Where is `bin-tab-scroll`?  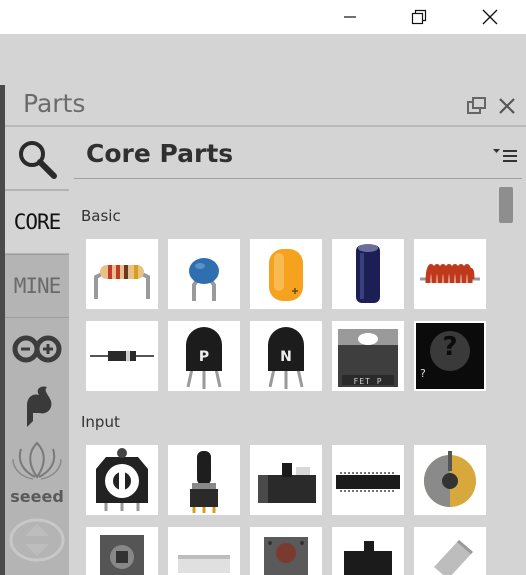 bin-tab-scroll is located at coordinates (37, 540).